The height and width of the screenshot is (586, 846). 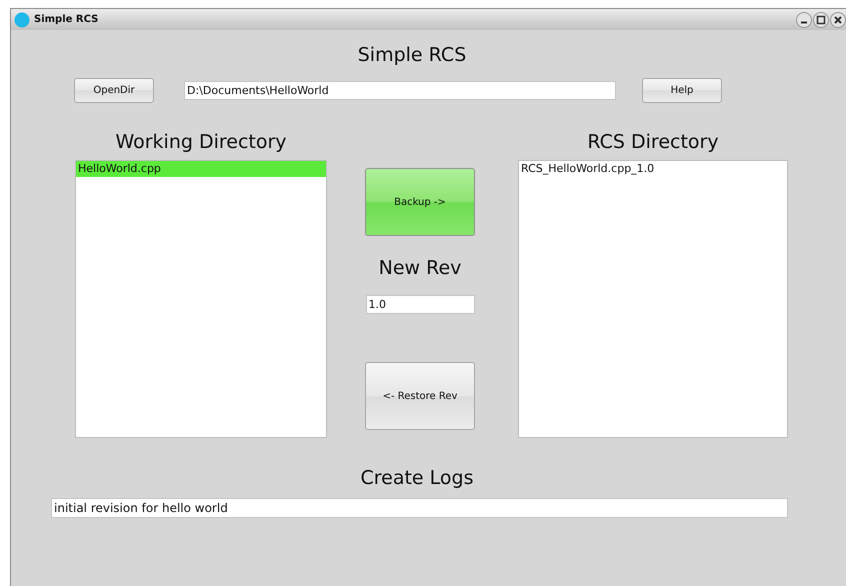 I want to click on log-field: initial revision for hello world, so click(x=419, y=508).